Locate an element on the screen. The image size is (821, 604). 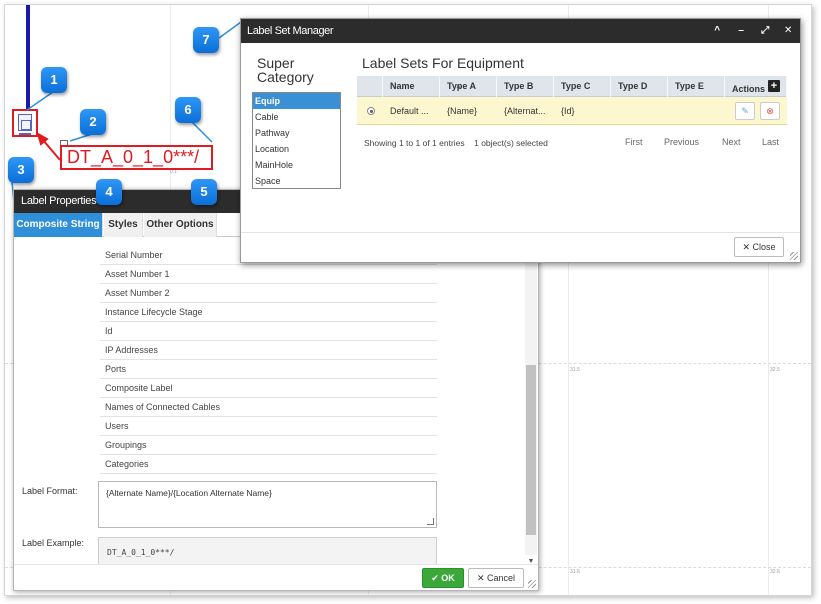
cell-type-e is located at coordinates (696, 111).